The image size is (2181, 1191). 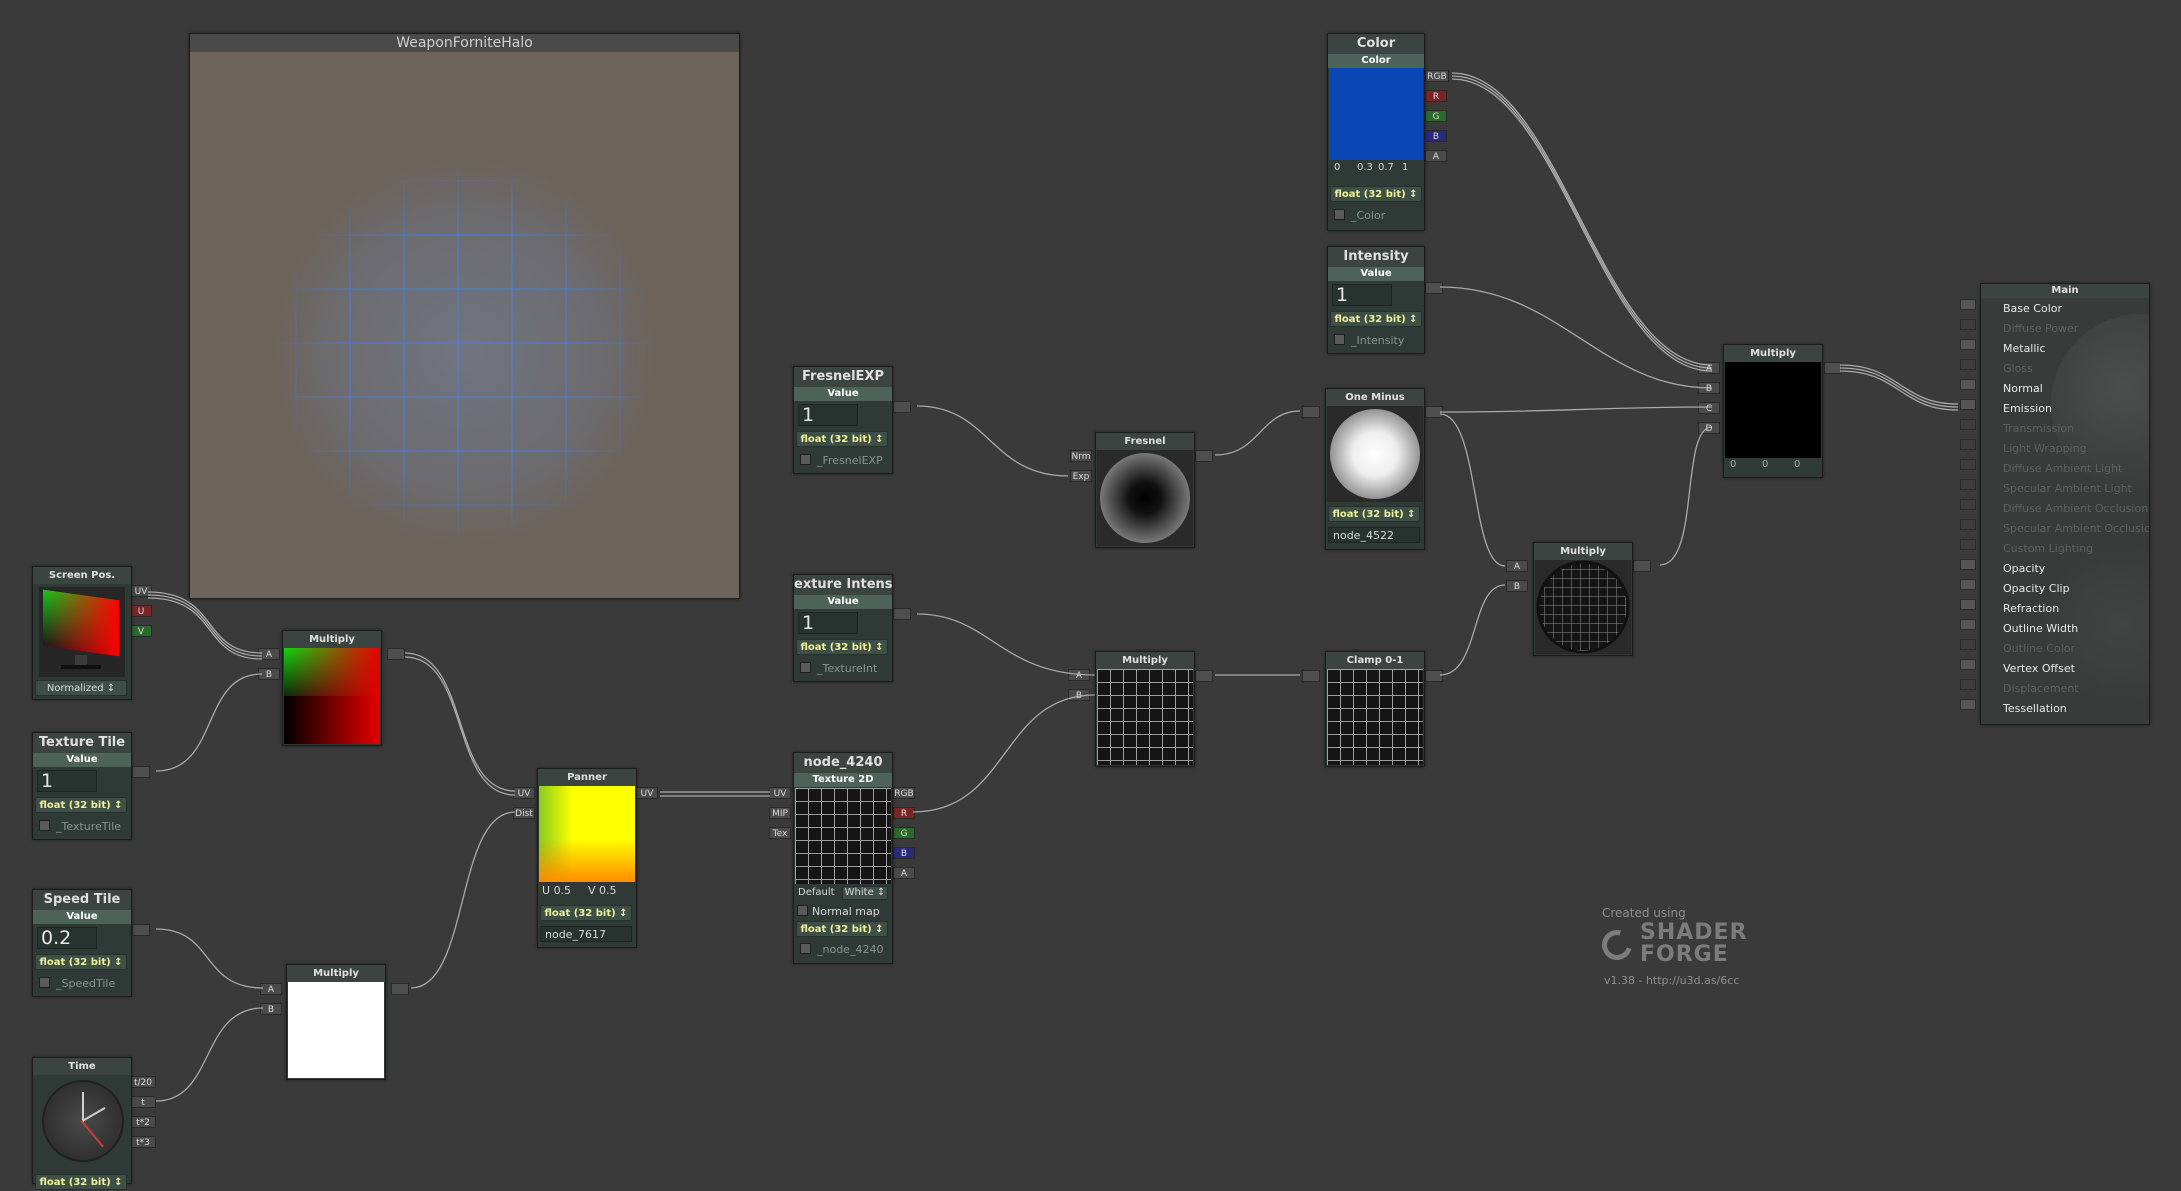 What do you see at coordinates (805, 948) in the screenshot?
I see `texture2d-checkbox` at bounding box center [805, 948].